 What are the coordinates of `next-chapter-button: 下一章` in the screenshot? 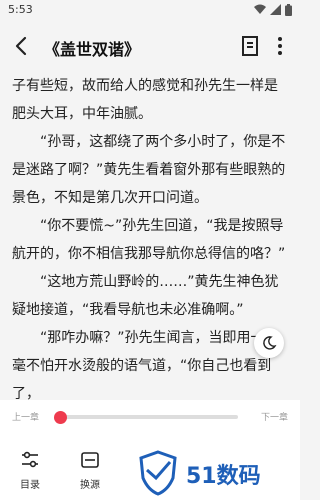 It's located at (274, 416).